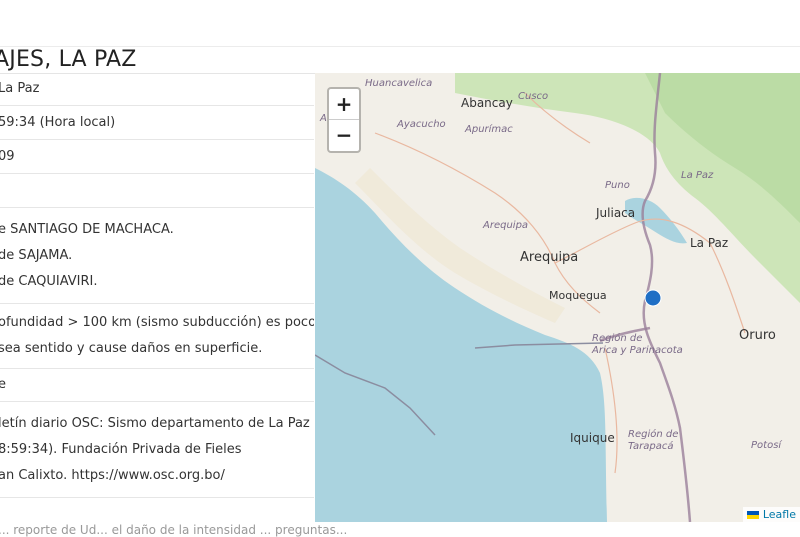  What do you see at coordinates (68, 59) in the screenshot?
I see `page-title: AJES, LA PAZ` at bounding box center [68, 59].